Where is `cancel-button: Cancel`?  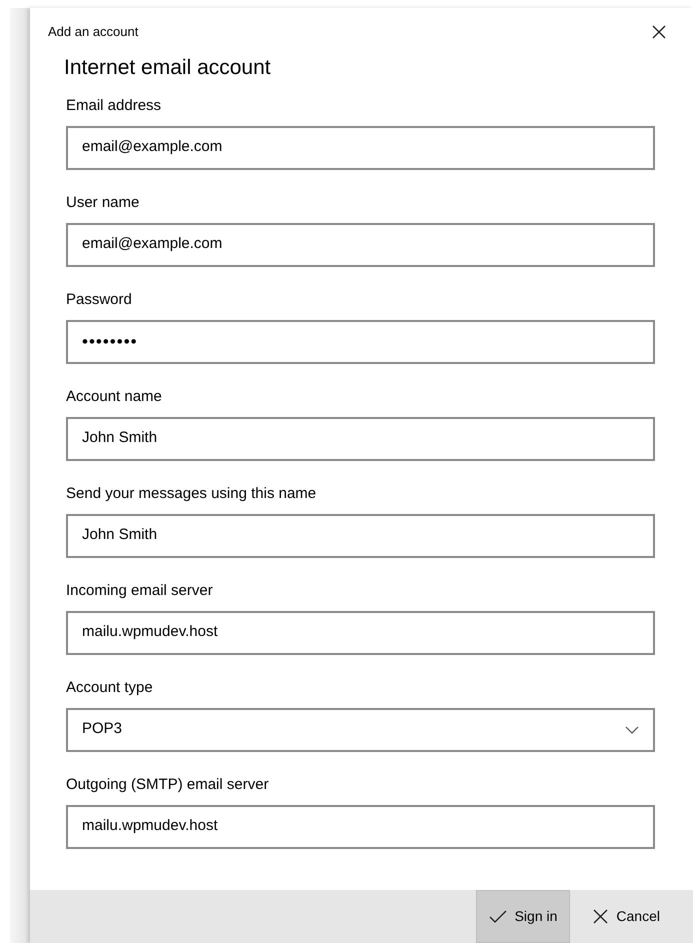
cancel-button: Cancel is located at coordinates (626, 916).